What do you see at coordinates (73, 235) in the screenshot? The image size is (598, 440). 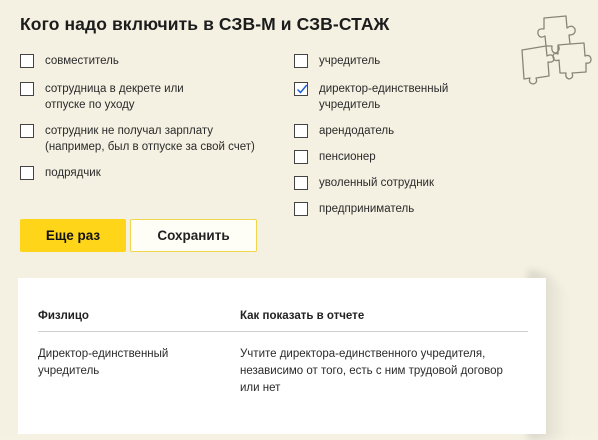 I see `again-button: Еще раз` at bounding box center [73, 235].